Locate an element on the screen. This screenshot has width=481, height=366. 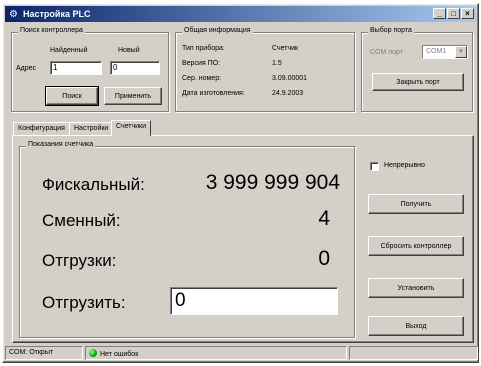
tab-configuration: Конфигурация is located at coordinates (41, 128).